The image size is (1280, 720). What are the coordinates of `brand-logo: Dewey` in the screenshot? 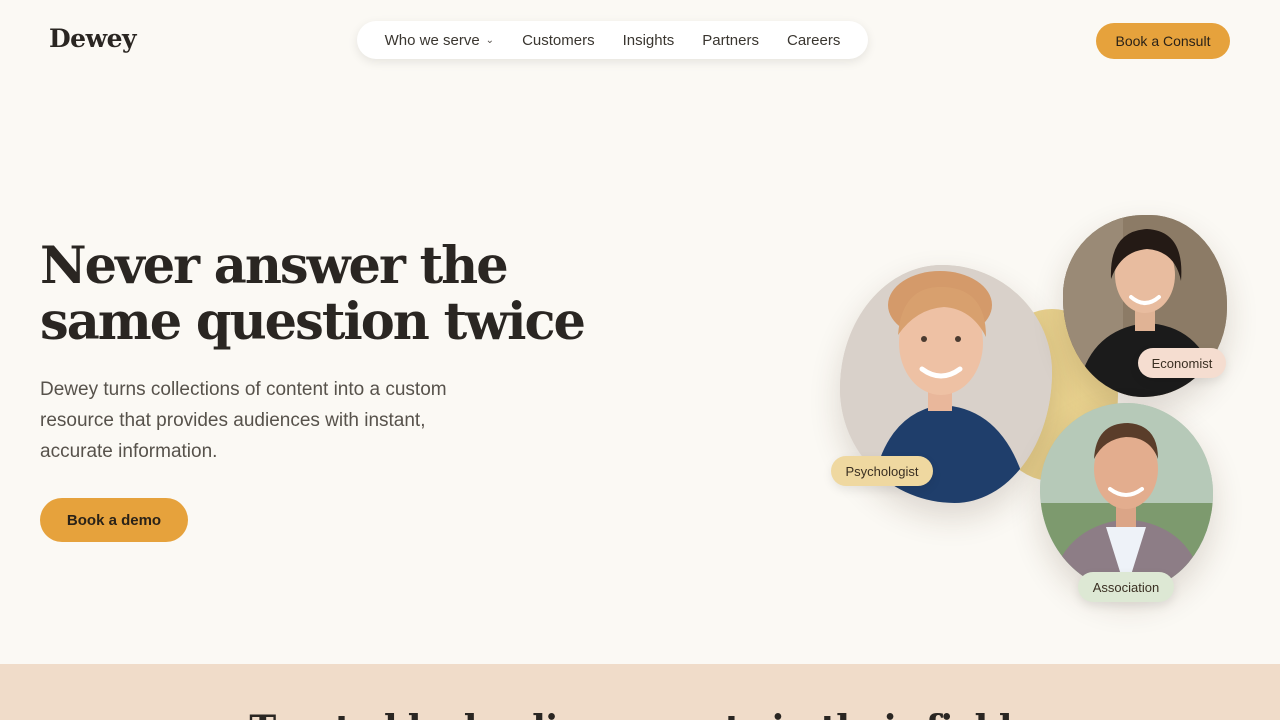 It's located at (93, 38).